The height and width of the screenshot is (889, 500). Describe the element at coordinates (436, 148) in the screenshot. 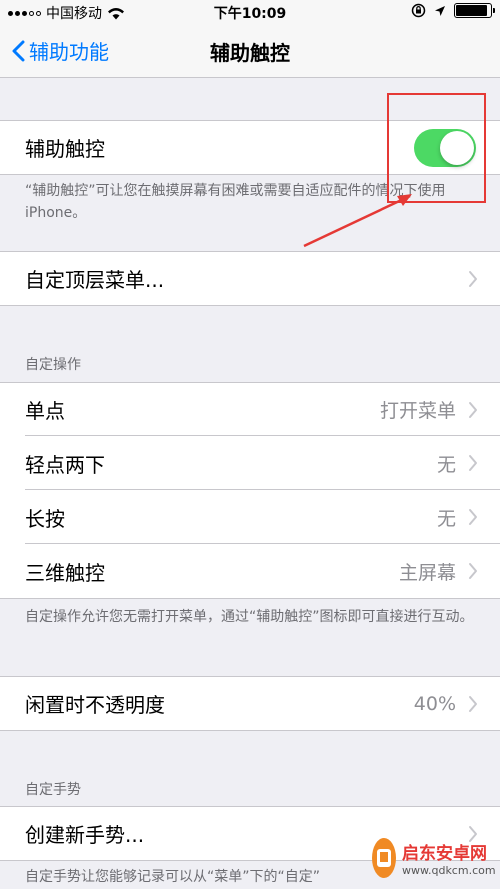

I see `annotation-highlight-box` at that location.